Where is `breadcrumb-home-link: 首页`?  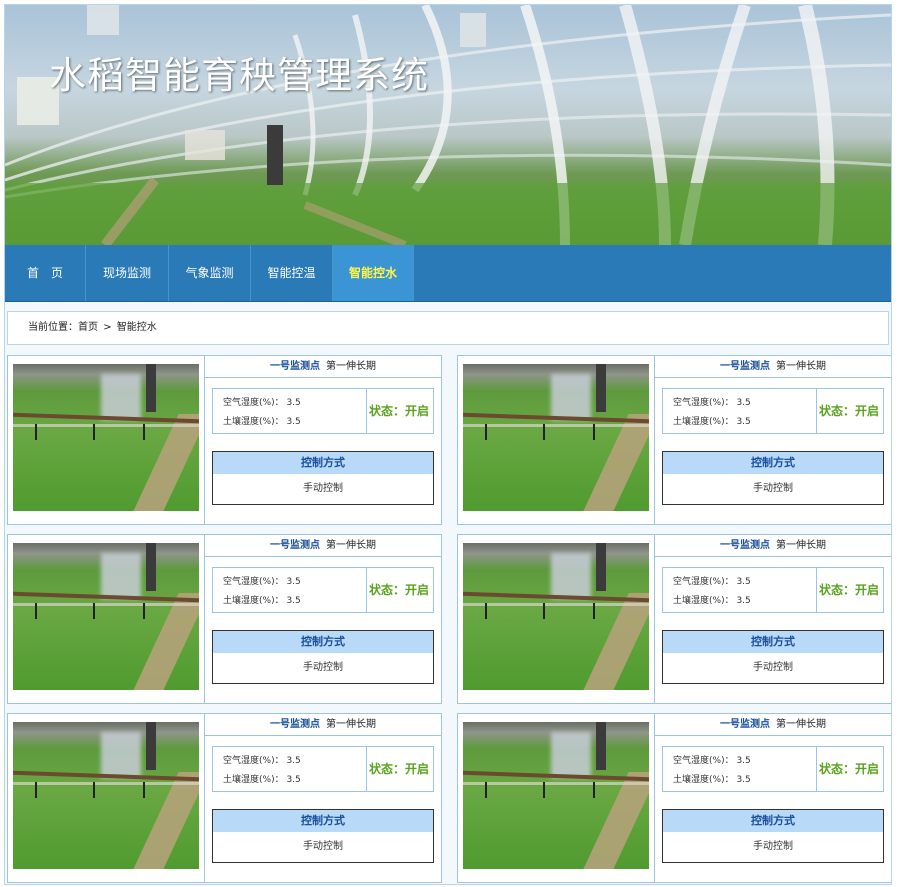
breadcrumb-home-link: 首页 is located at coordinates (88, 327).